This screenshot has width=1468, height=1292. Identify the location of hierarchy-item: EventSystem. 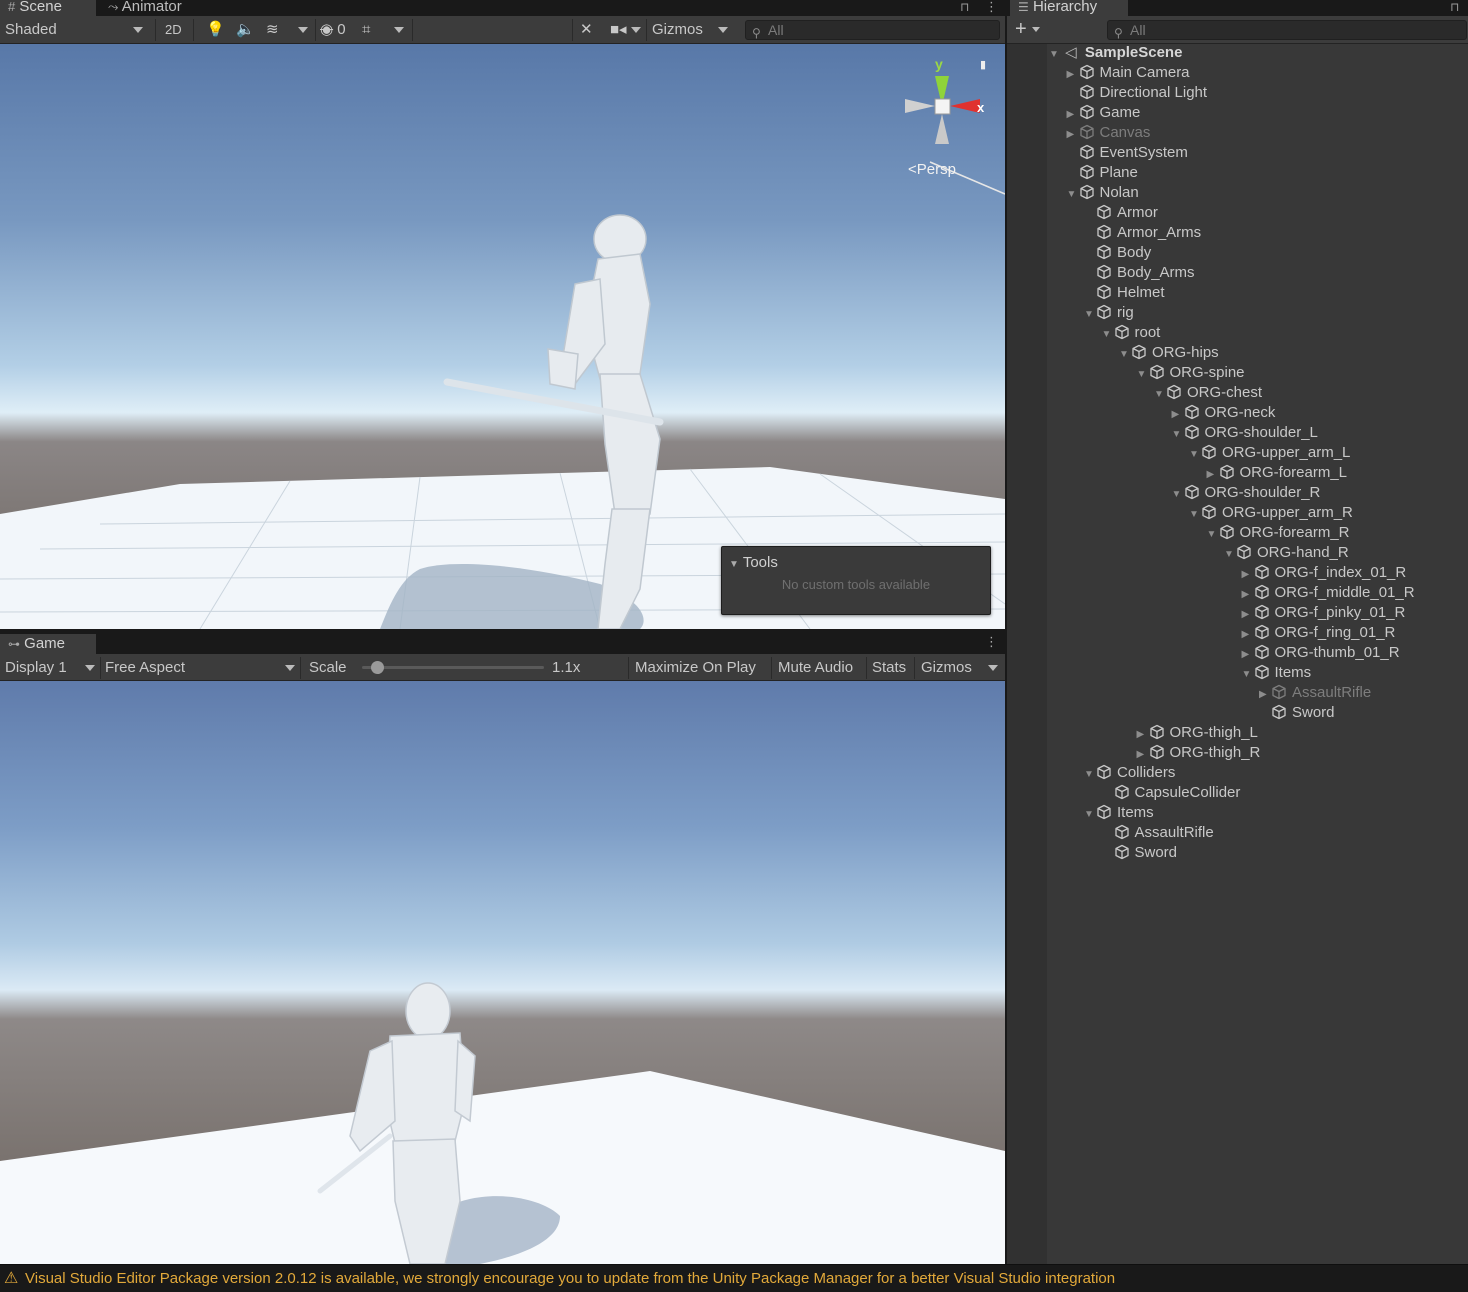
(1127, 153).